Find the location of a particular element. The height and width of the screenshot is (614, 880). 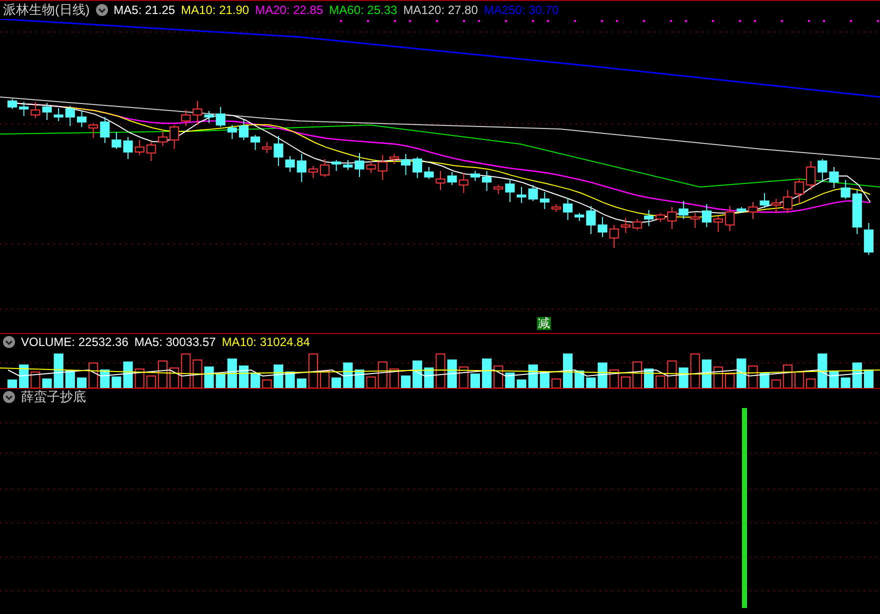

chart-title: 派林生物(日线) is located at coordinates (46, 10).